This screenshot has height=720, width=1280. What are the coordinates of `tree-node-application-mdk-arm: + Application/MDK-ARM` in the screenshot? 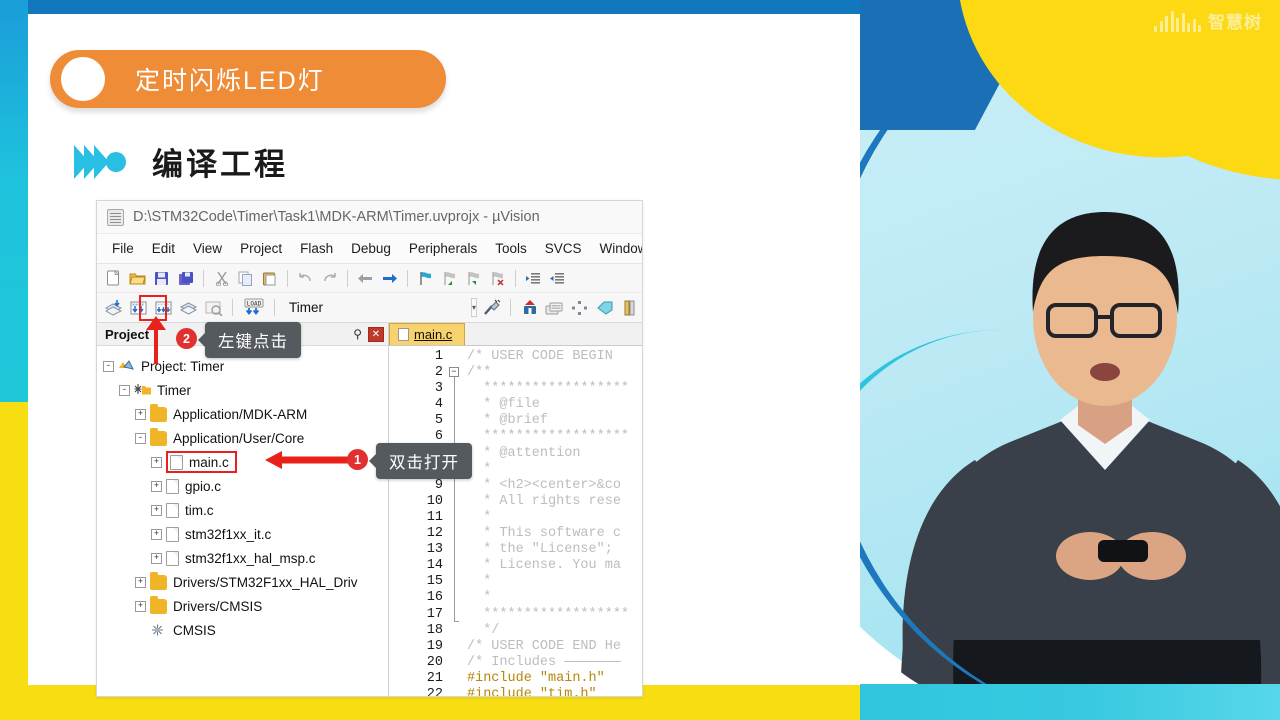 It's located at (245, 414).